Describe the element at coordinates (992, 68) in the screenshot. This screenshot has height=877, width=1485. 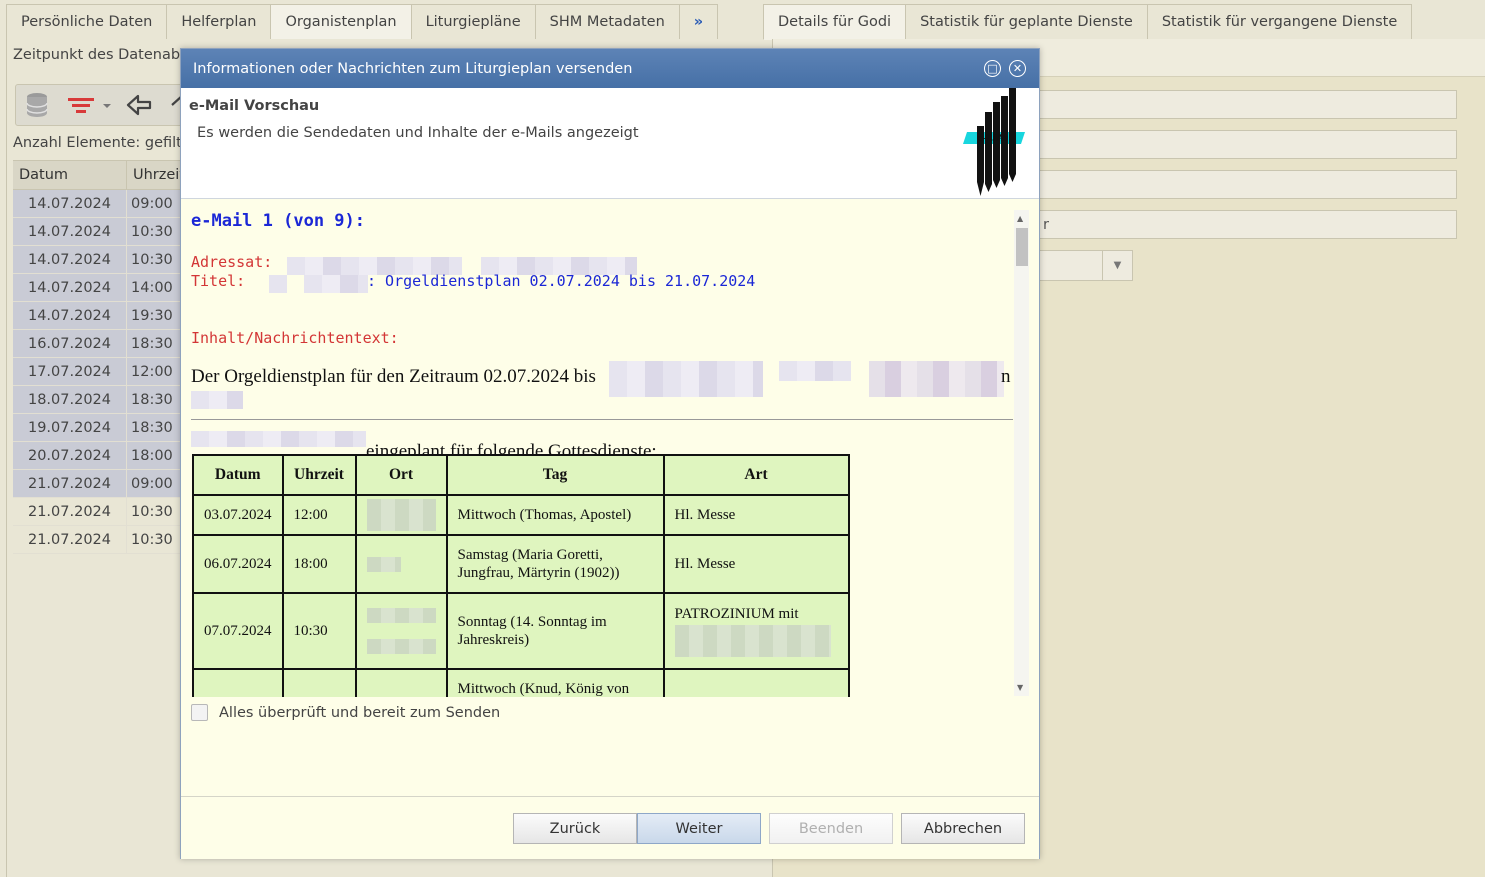
I see `maximize-icon: □` at that location.